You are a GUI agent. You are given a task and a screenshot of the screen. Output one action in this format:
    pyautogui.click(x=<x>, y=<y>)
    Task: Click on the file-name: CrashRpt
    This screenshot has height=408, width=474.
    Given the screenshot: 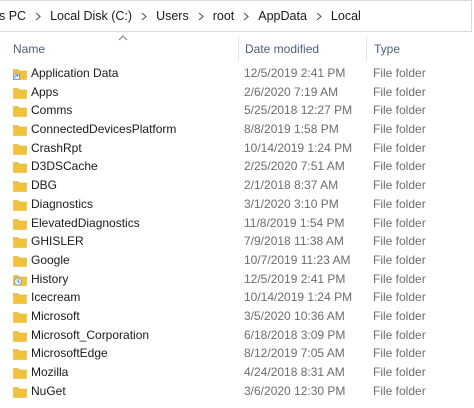 What is the action you would take?
    pyautogui.click(x=56, y=147)
    